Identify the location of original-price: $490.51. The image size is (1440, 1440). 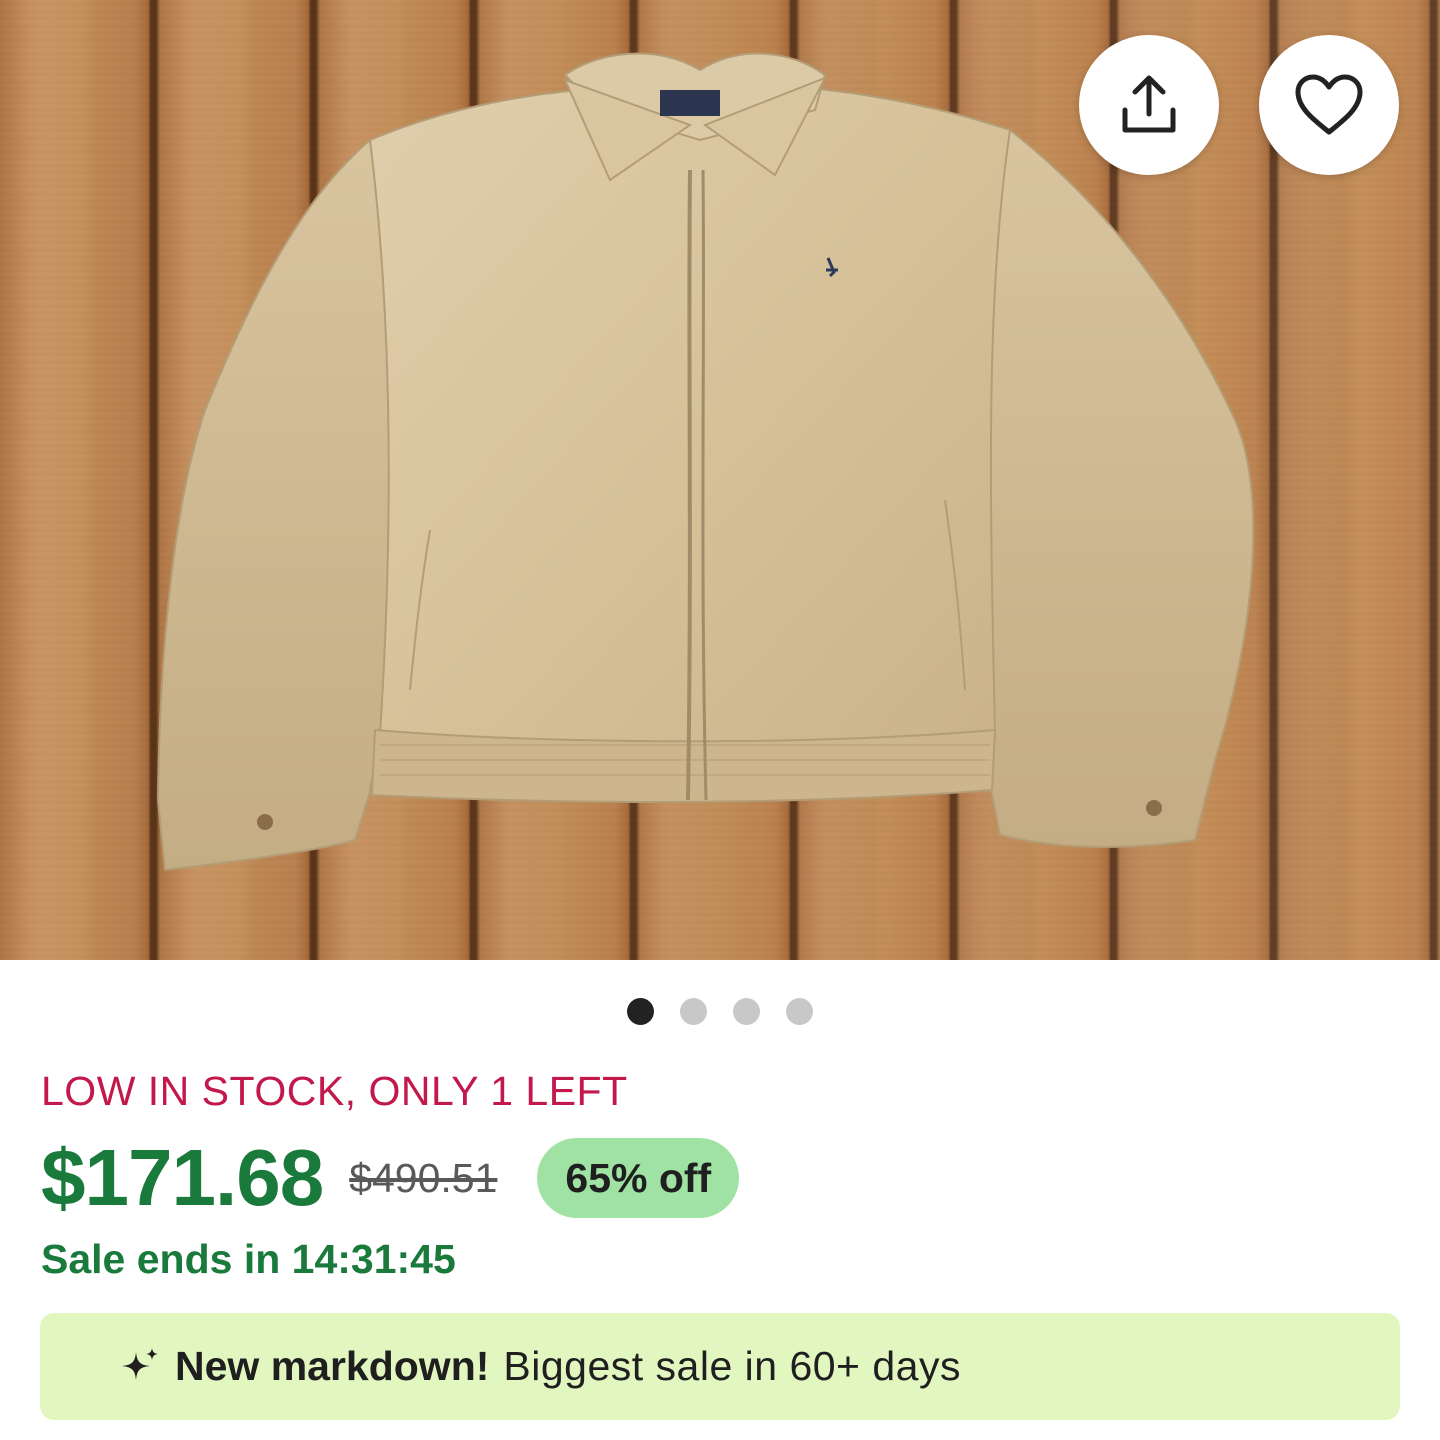
(423, 1177).